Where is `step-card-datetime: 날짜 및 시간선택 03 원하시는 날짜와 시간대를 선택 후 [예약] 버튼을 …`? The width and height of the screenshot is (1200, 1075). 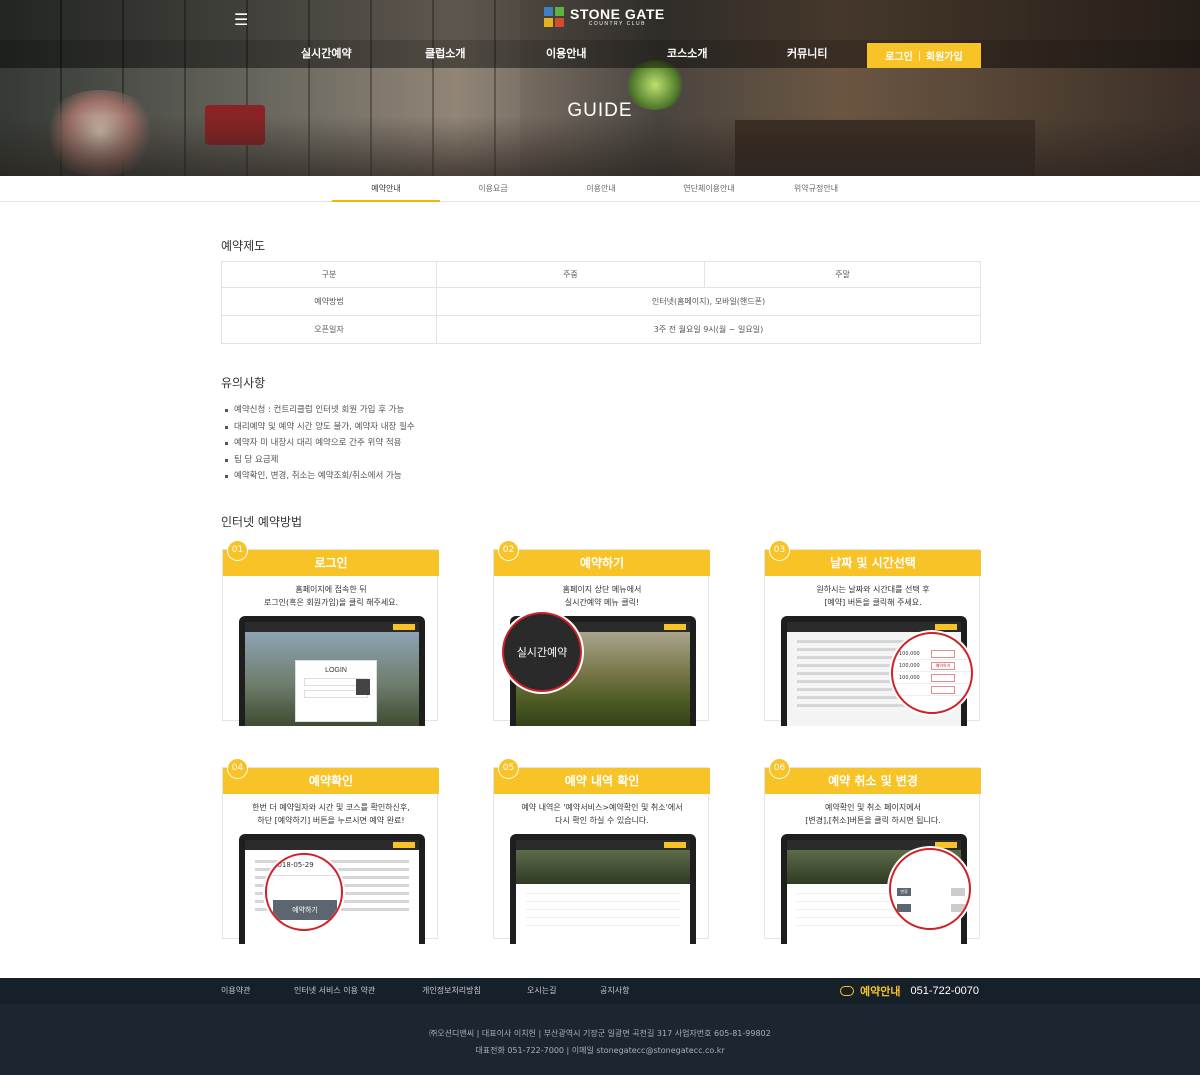
step-card-datetime: 날짜 및 시간선택 03 원하시는 날짜와 시간대를 선택 후 [예약] 버튼을 … is located at coordinates (872, 633).